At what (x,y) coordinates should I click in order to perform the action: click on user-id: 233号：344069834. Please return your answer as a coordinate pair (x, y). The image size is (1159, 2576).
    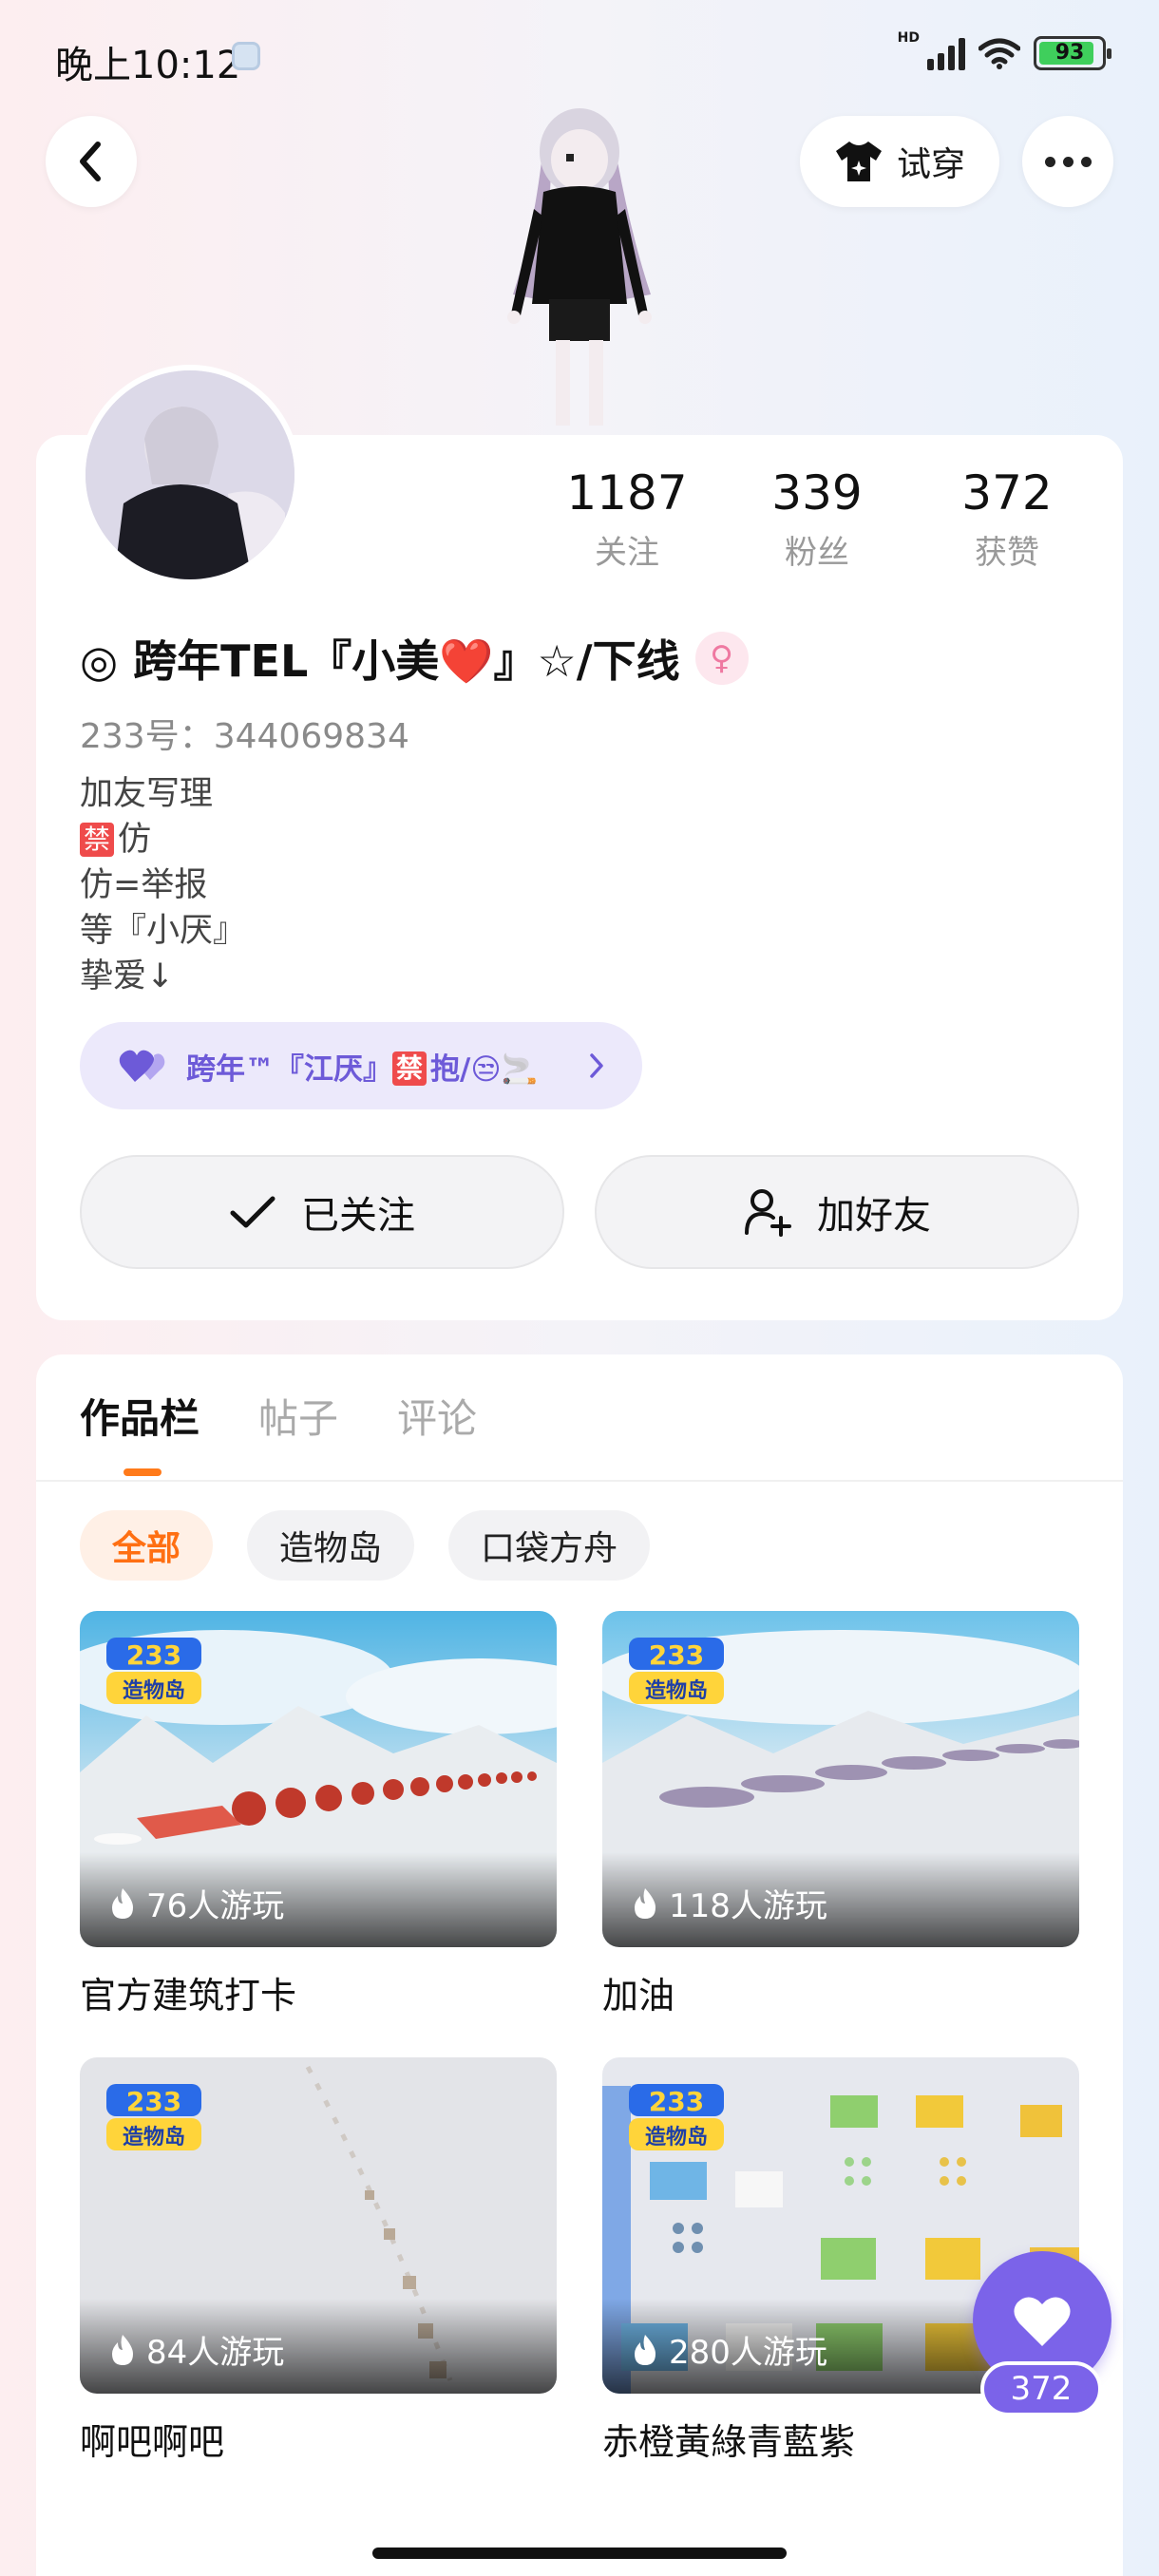
    Looking at the image, I should click on (244, 733).